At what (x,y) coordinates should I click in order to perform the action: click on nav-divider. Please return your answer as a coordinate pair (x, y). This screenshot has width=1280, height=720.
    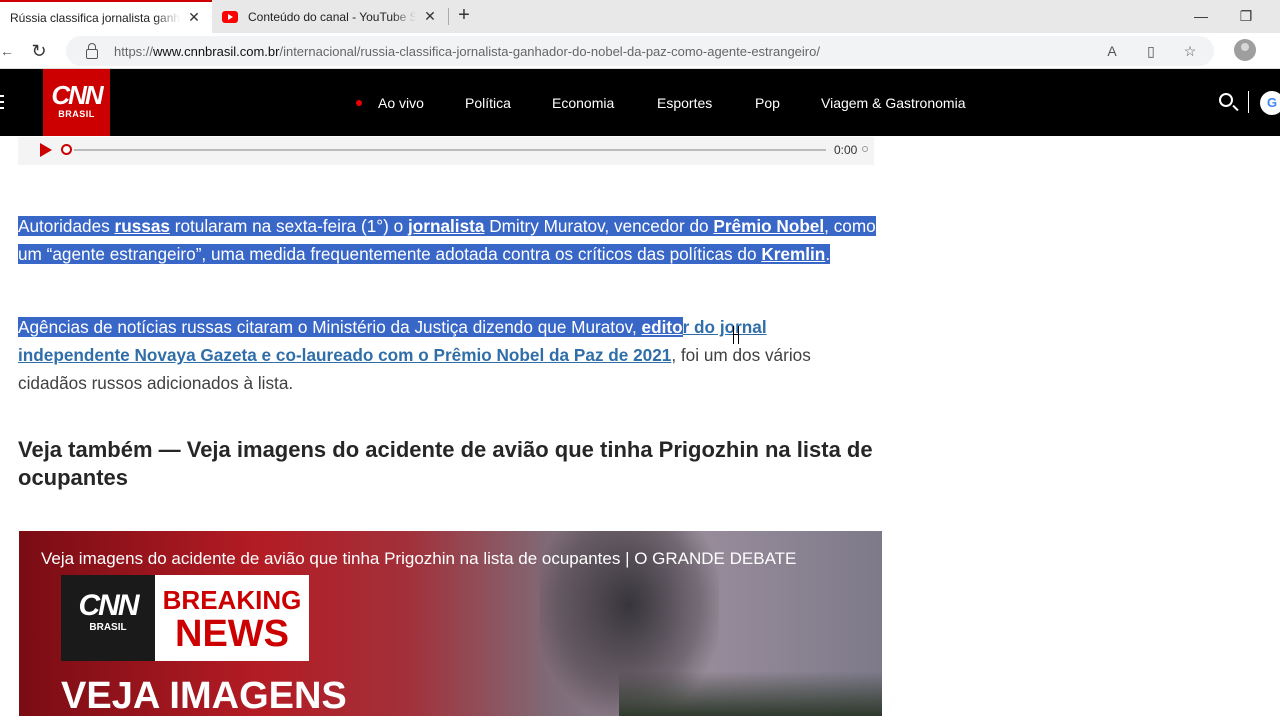
    Looking at the image, I should click on (1248, 102).